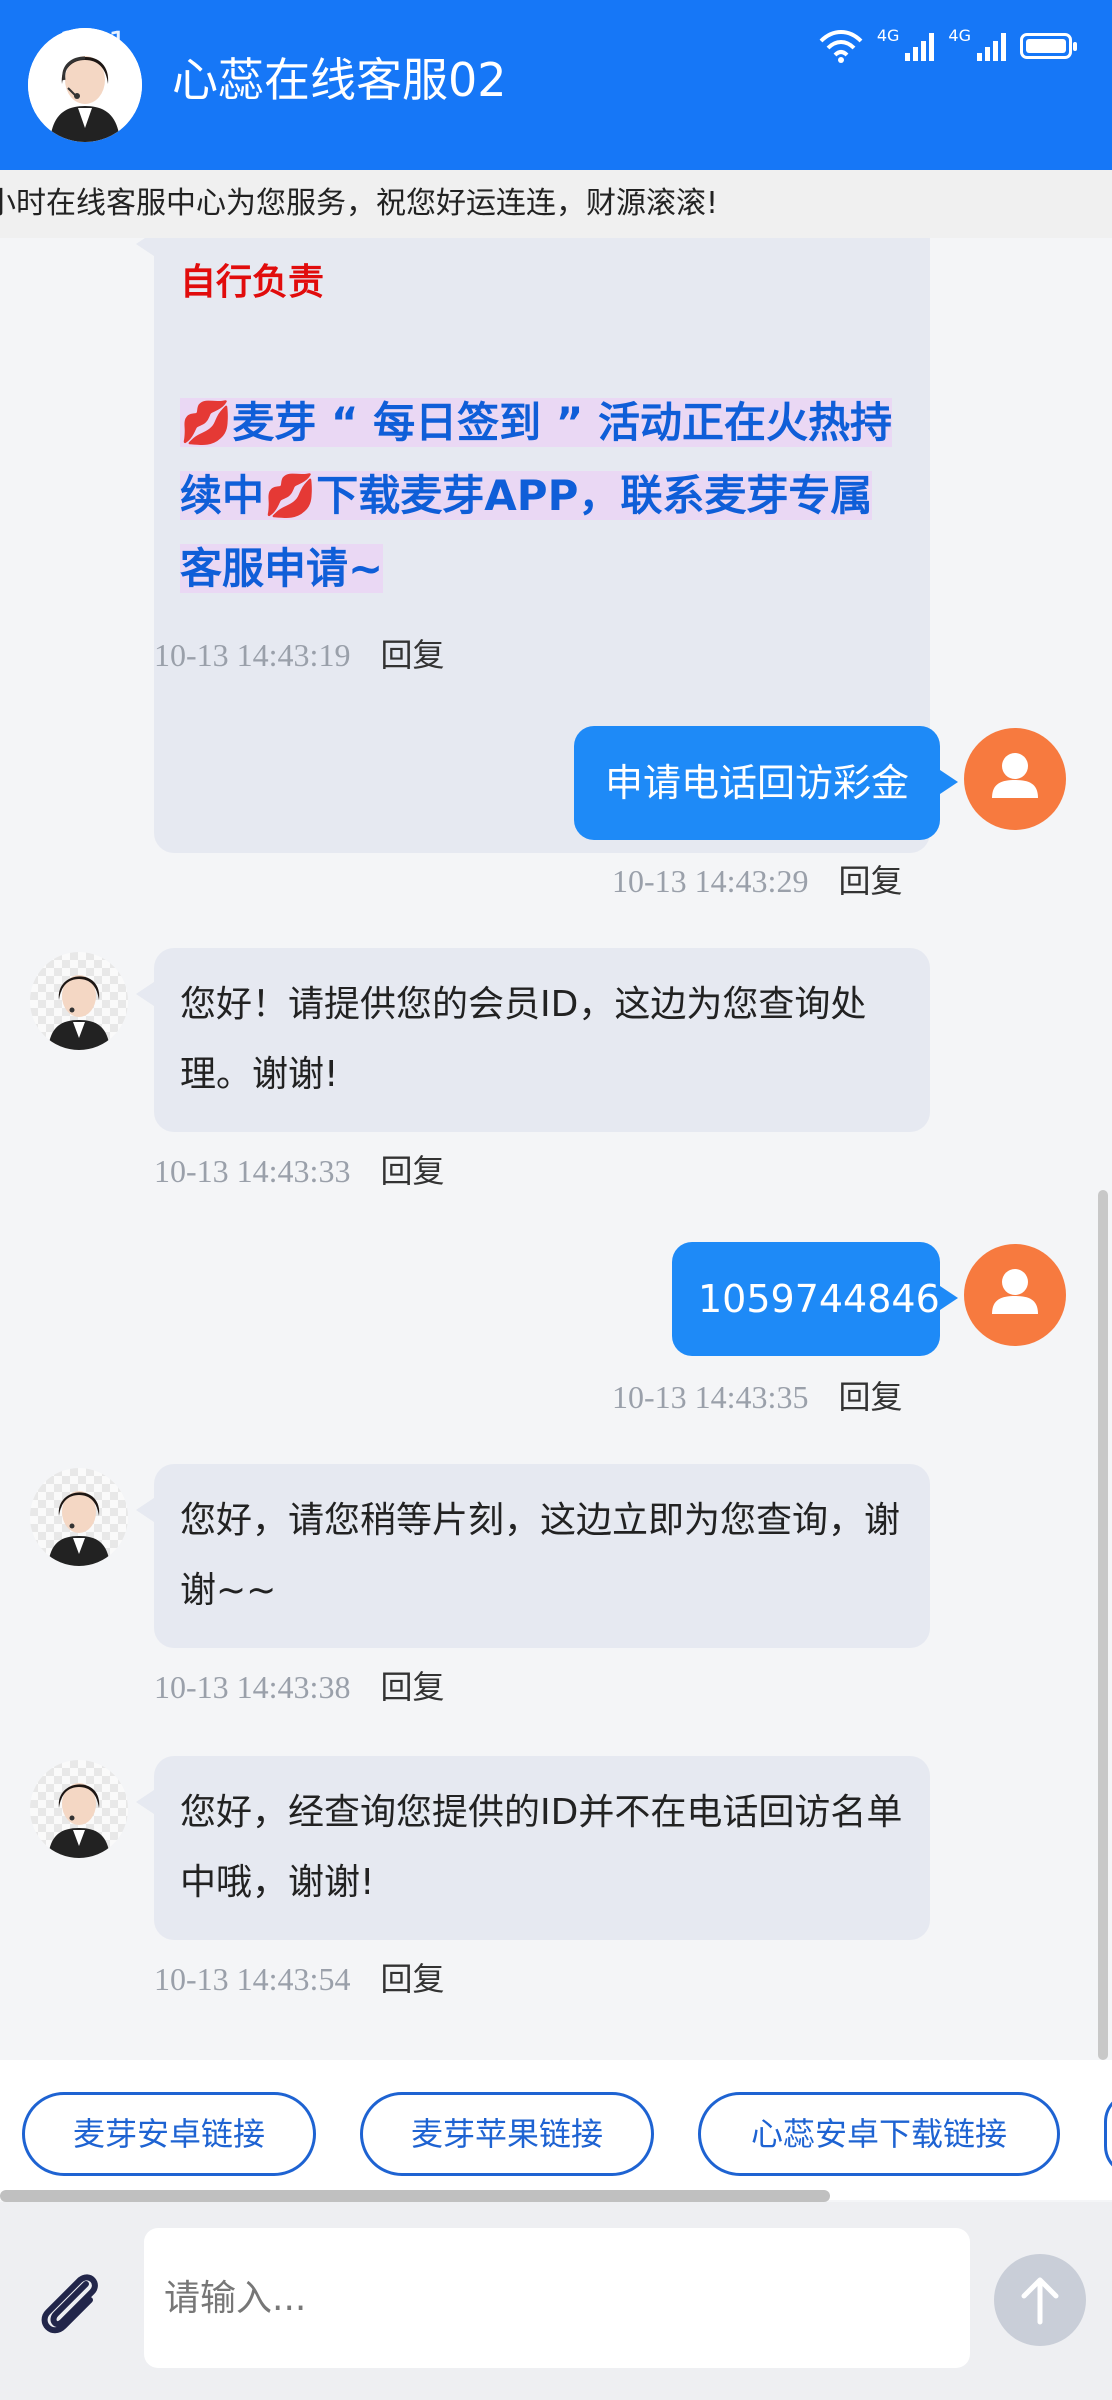 Image resolution: width=1112 pixels, height=2400 pixels. I want to click on quick-link-maiya-ios: 麦芽苹果链接, so click(507, 2134).